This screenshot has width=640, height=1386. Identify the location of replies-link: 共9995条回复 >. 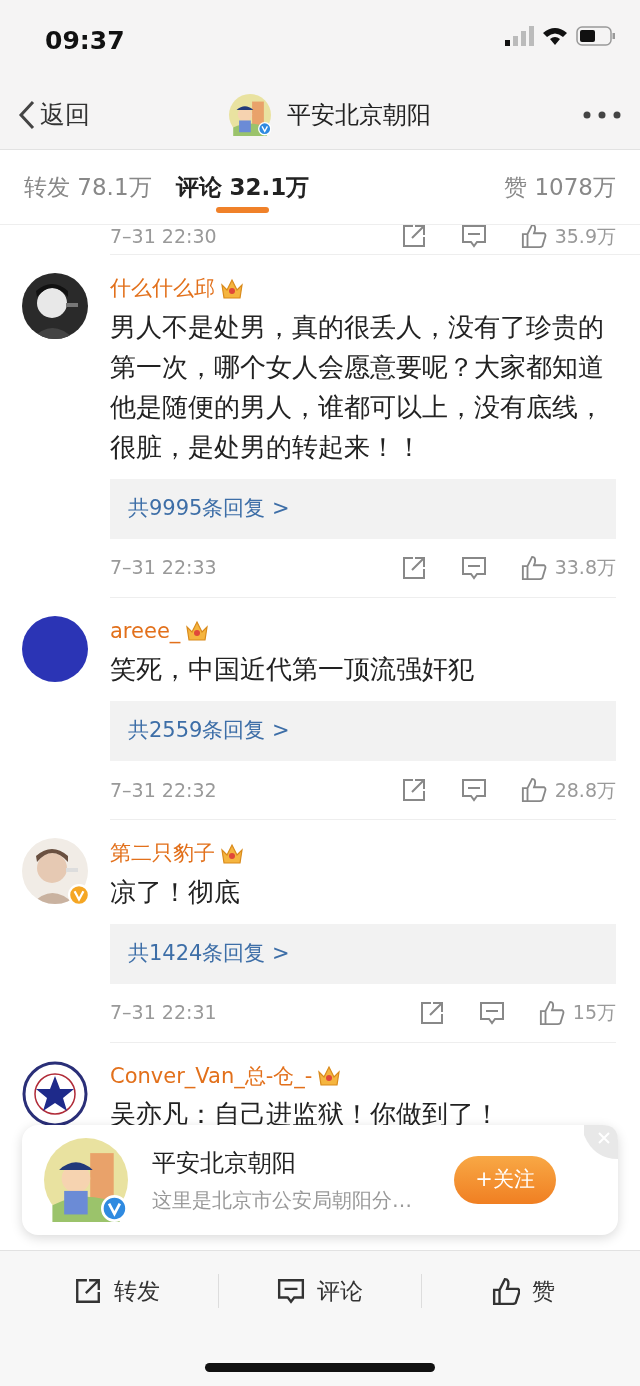
(363, 508).